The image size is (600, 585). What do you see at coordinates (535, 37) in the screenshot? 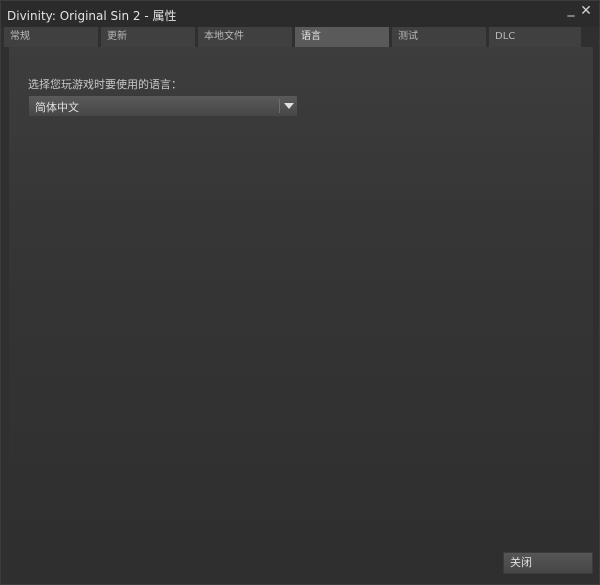
I see `tab-dlc: DLC` at bounding box center [535, 37].